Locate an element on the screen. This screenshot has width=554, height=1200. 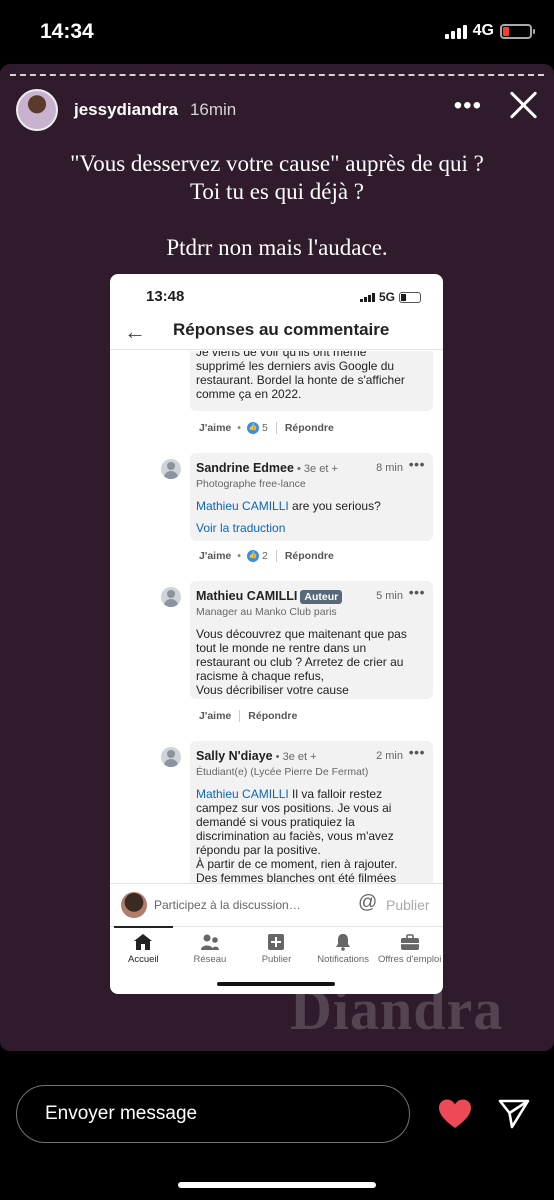
back-arrow-icon: ← is located at coordinates (135, 332).